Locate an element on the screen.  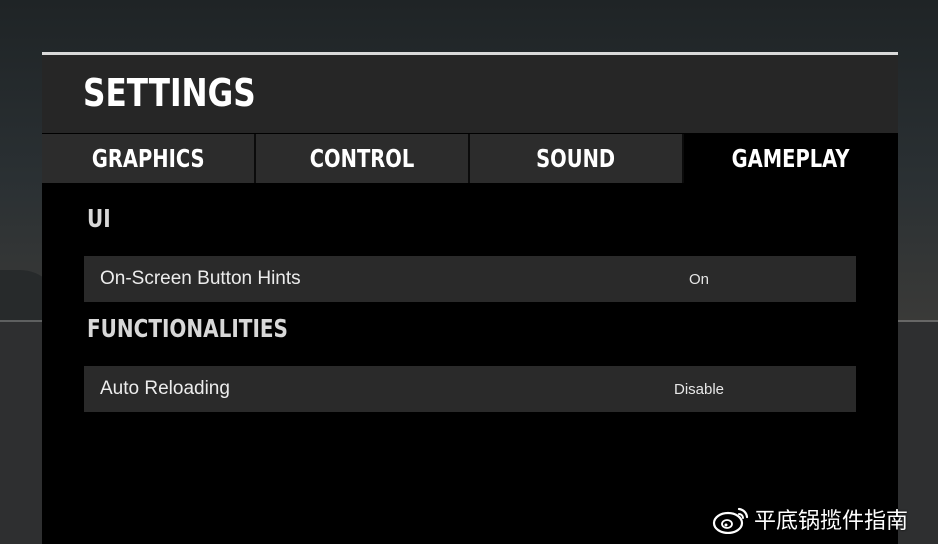
tab-control: CONTROL is located at coordinates (363, 158).